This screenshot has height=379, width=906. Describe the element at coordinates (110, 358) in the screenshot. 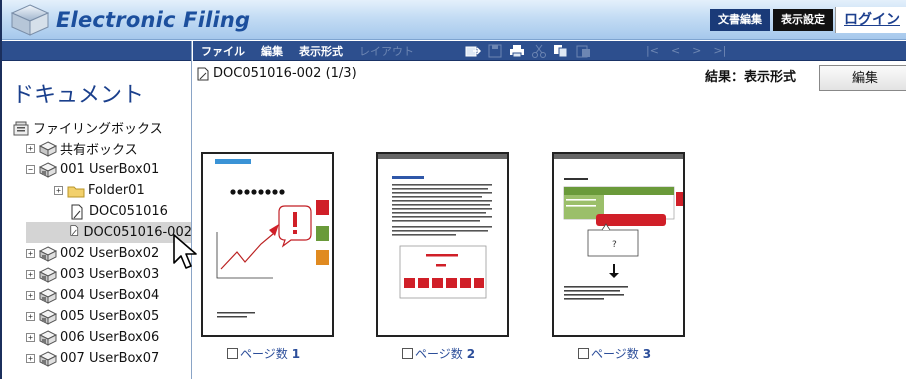

I see `tree-item-label: 007 UserBox07` at that location.